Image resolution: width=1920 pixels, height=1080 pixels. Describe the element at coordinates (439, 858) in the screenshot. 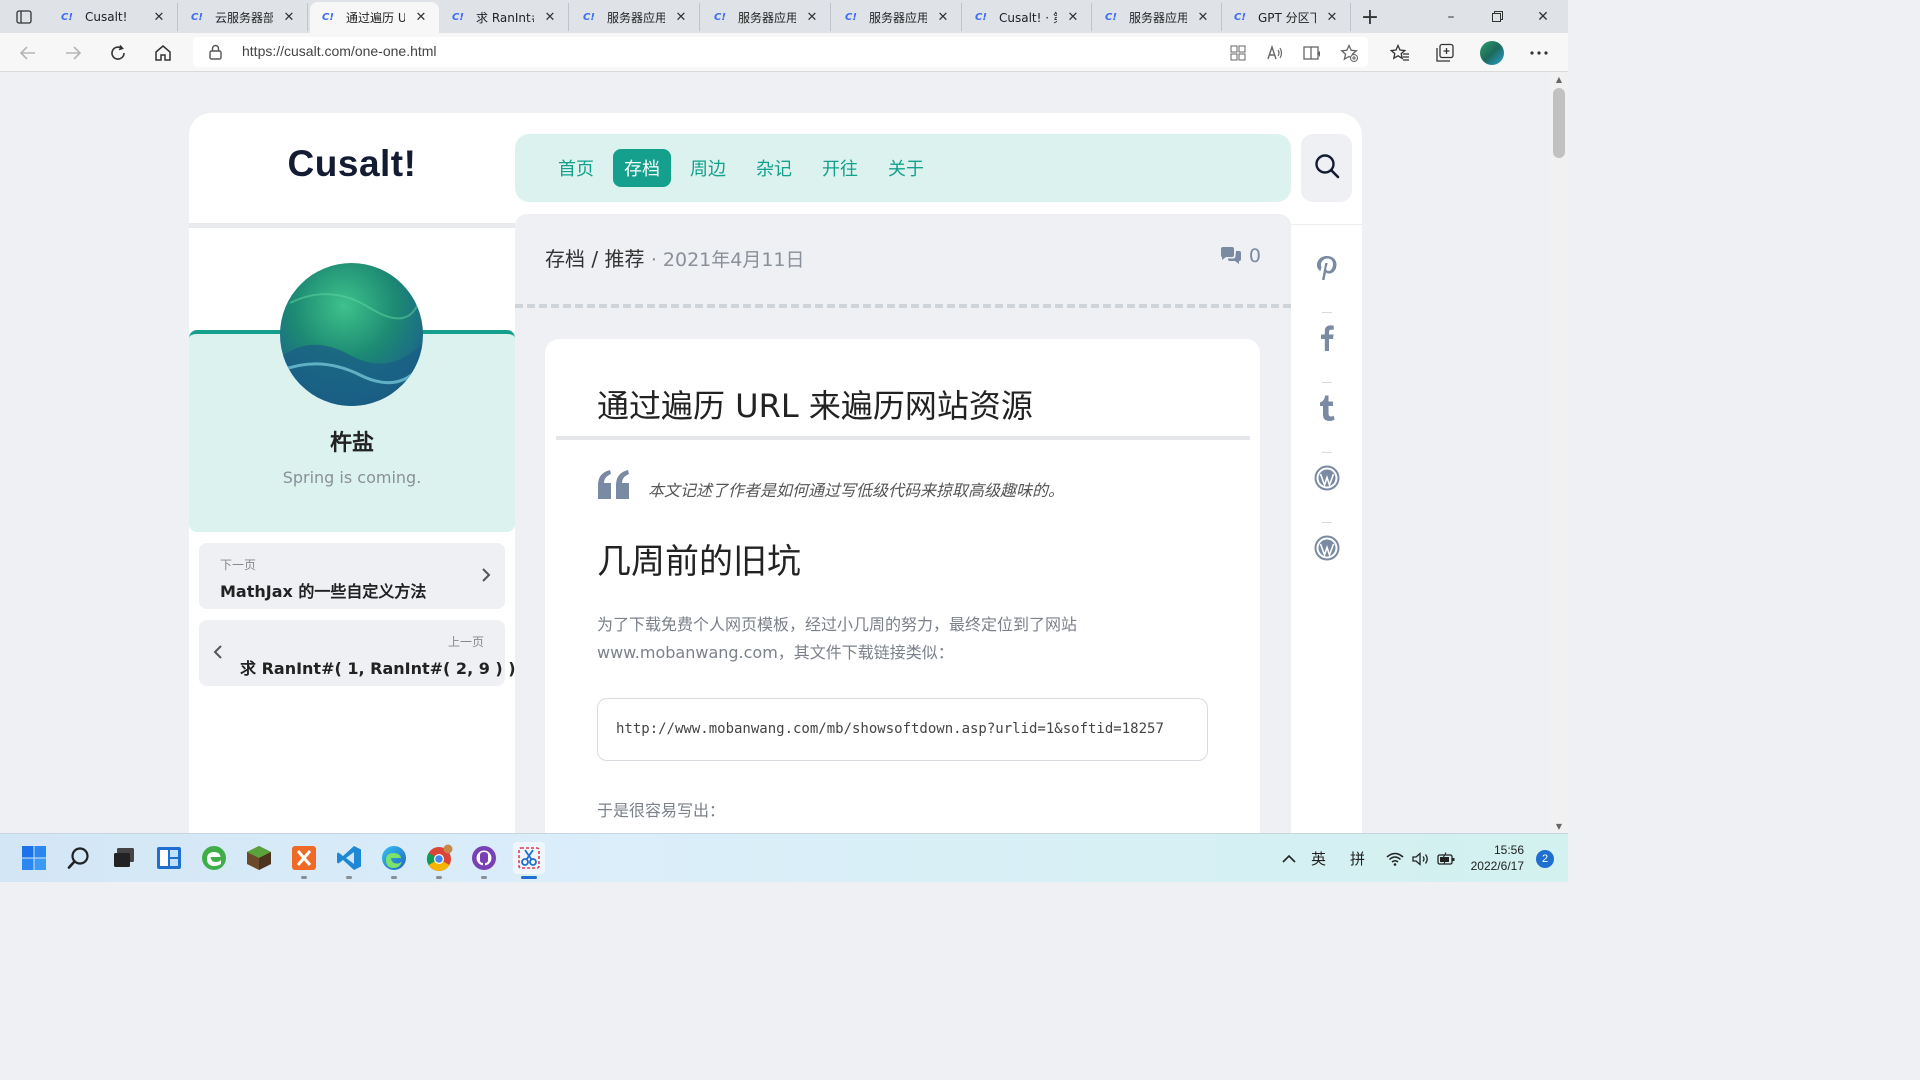

I see `chrome-icon` at that location.